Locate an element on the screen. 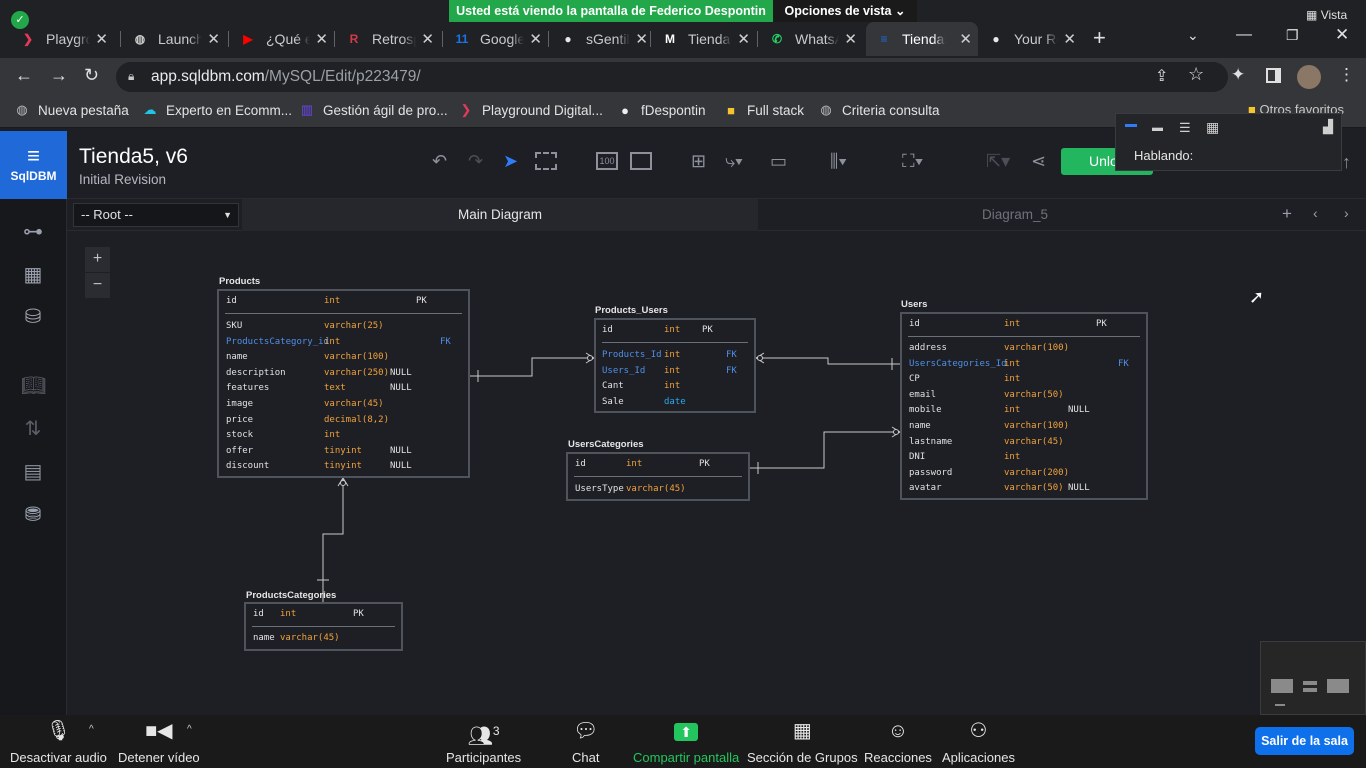  apps-button: ⚇ Aplicaciones is located at coordinates (978, 742).